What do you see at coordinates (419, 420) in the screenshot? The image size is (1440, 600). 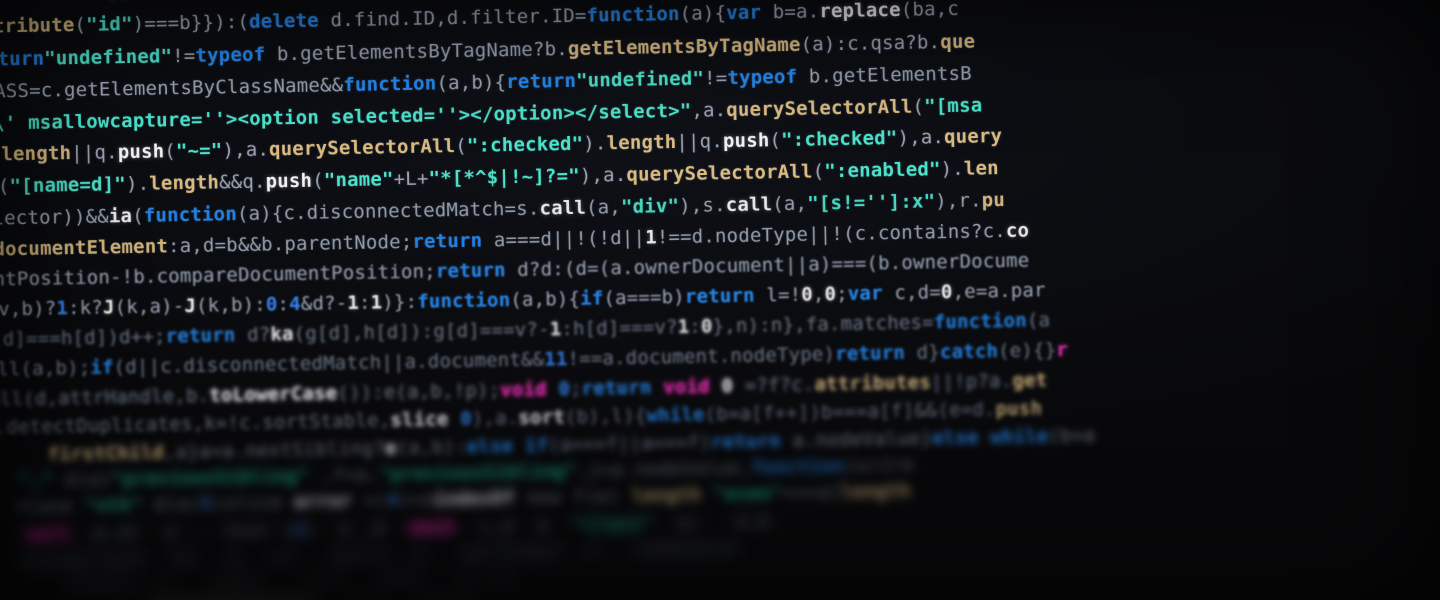 I see `code-token-wt: slice` at bounding box center [419, 420].